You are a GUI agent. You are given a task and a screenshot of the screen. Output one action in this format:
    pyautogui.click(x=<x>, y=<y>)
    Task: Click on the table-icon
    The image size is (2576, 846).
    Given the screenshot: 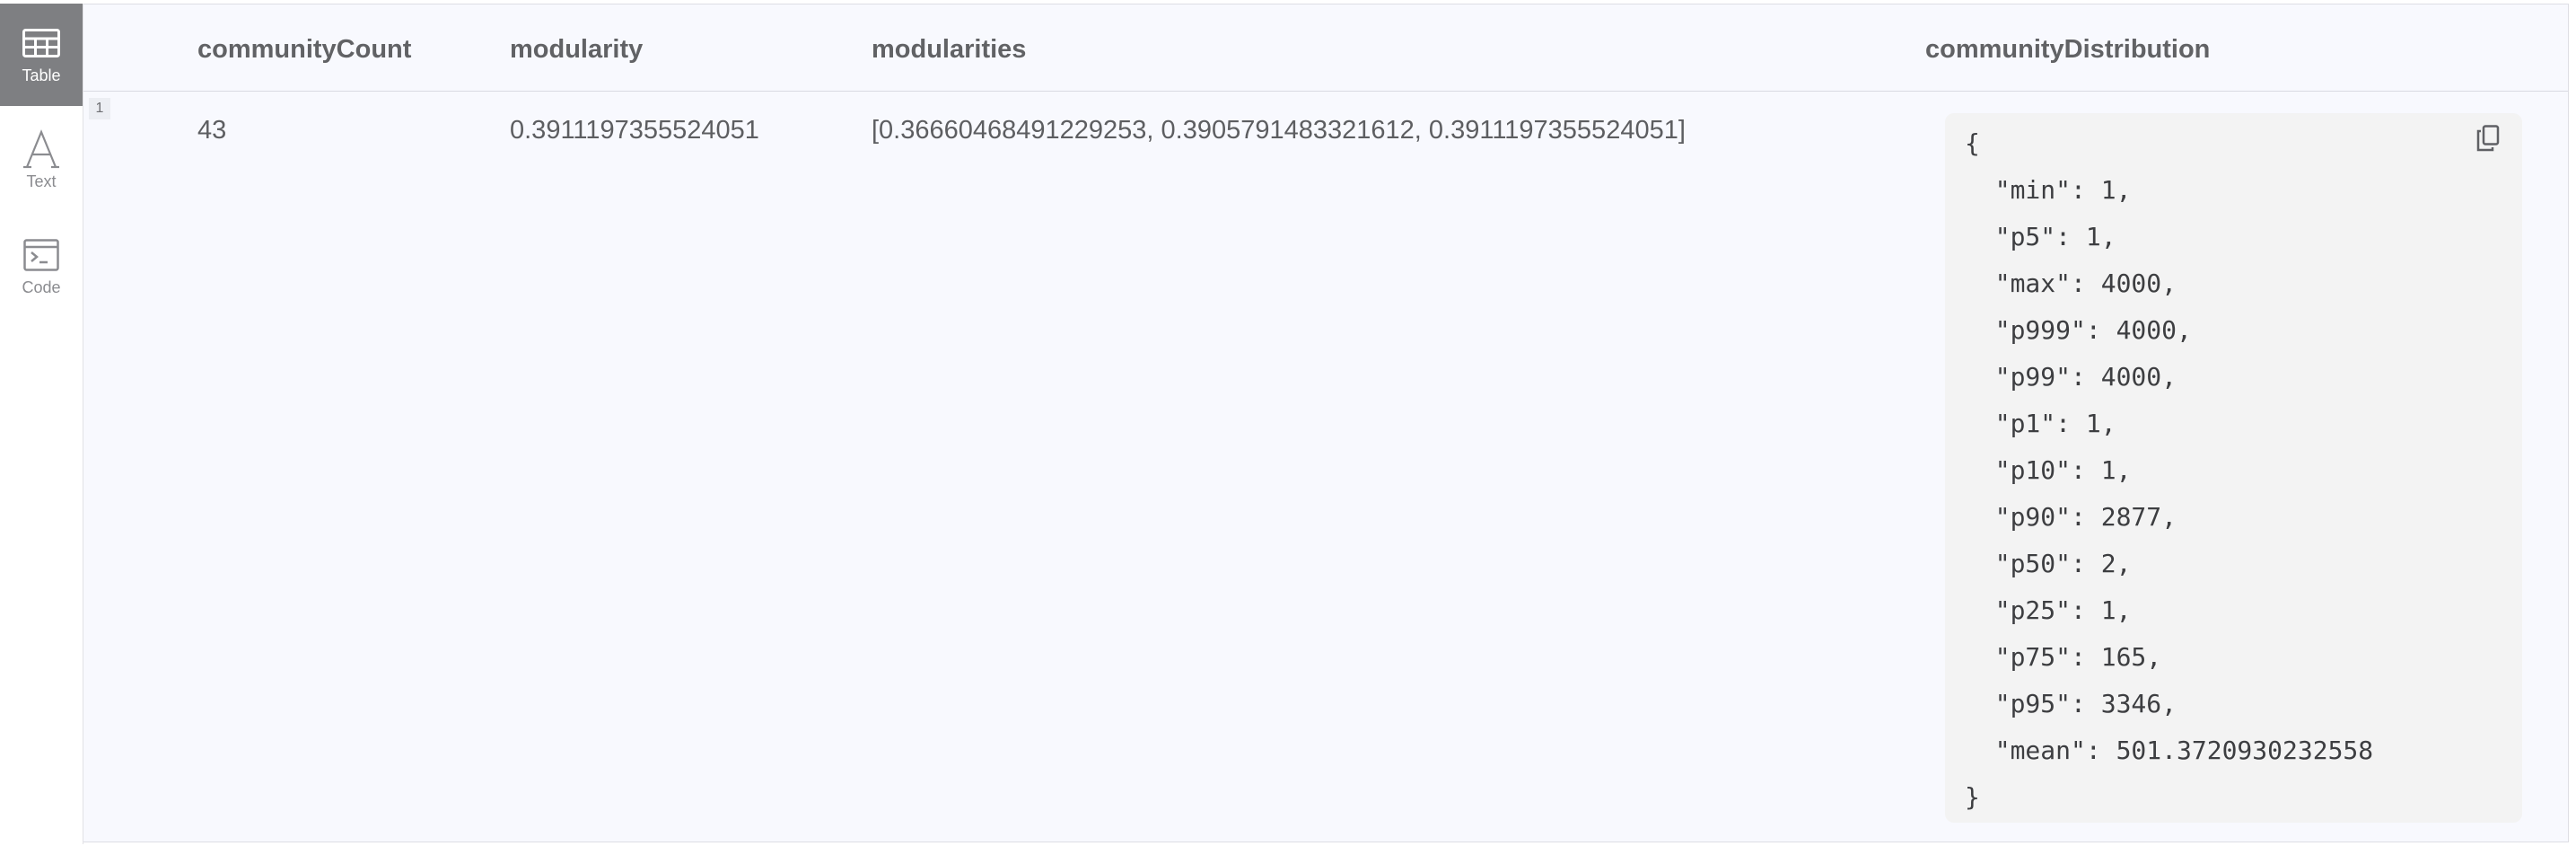 What is the action you would take?
    pyautogui.click(x=41, y=43)
    